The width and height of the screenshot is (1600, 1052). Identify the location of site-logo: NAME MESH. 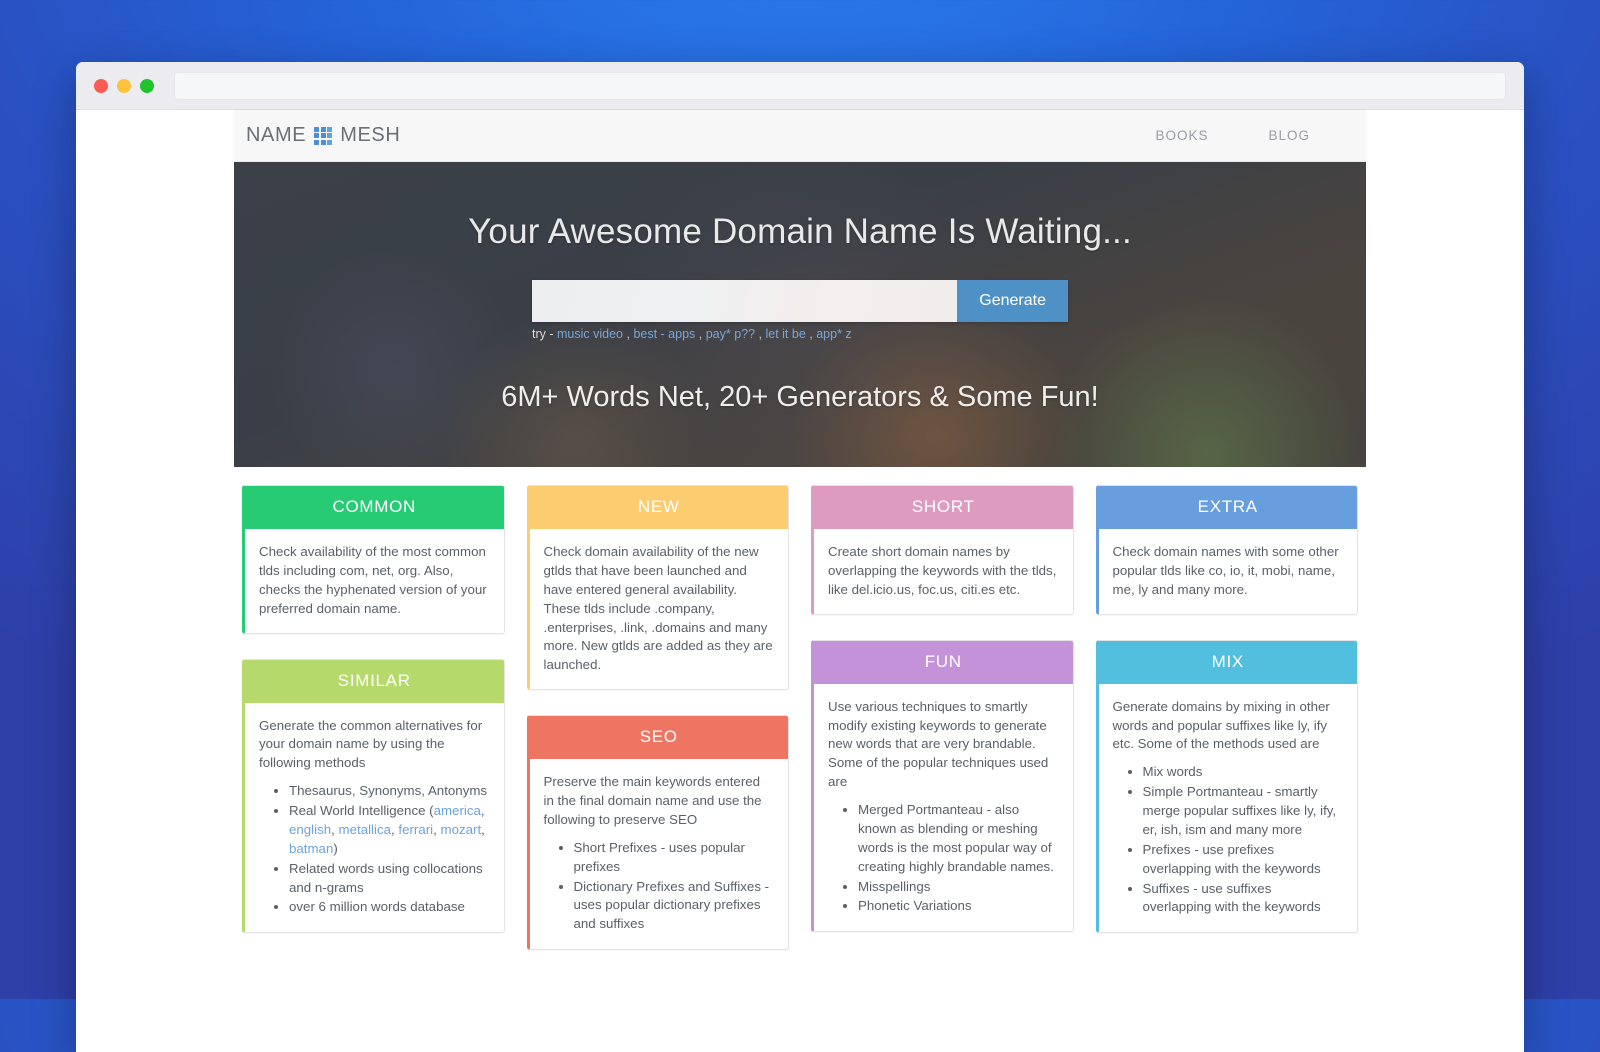
(323, 135).